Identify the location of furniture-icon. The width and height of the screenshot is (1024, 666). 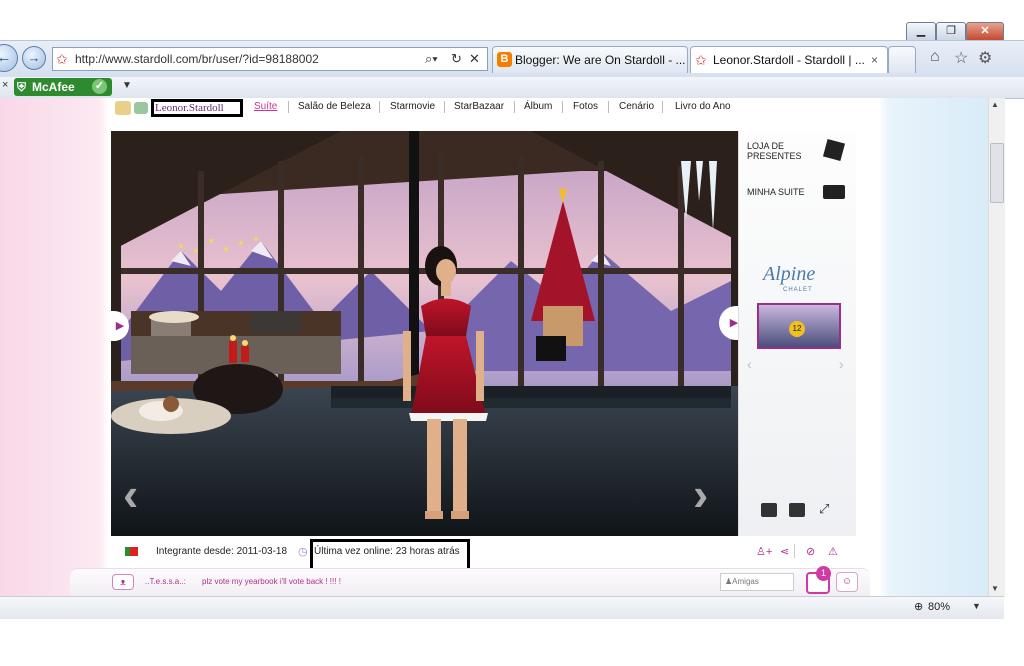
(797, 510).